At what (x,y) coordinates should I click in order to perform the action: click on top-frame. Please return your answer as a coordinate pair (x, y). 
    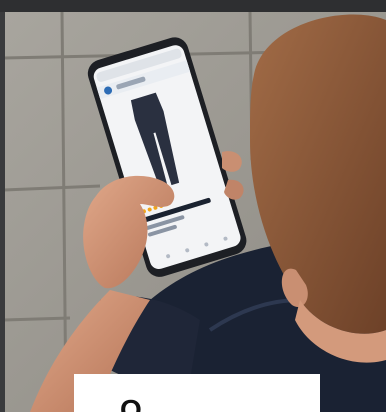
    Looking at the image, I should click on (193, 6).